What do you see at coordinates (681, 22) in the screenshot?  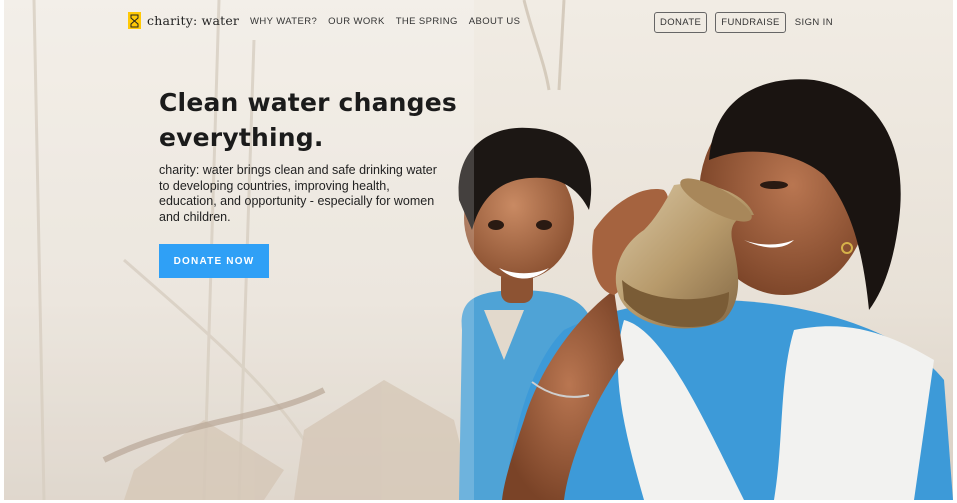 I see `donate-button: DONATE` at bounding box center [681, 22].